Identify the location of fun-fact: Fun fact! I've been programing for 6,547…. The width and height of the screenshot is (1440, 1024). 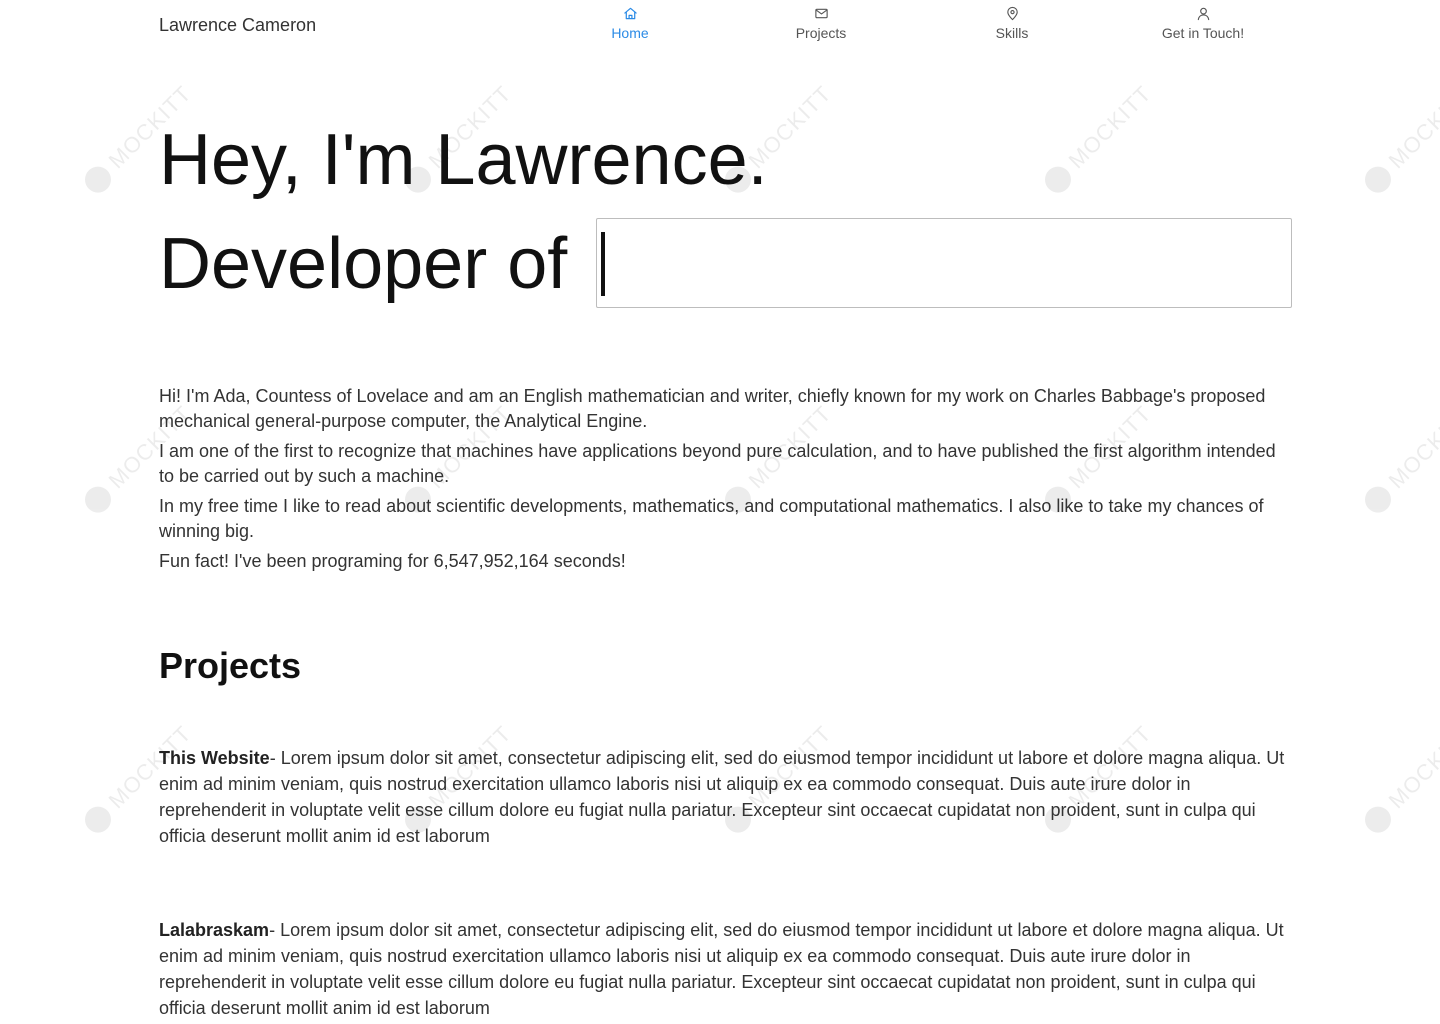
(392, 561).